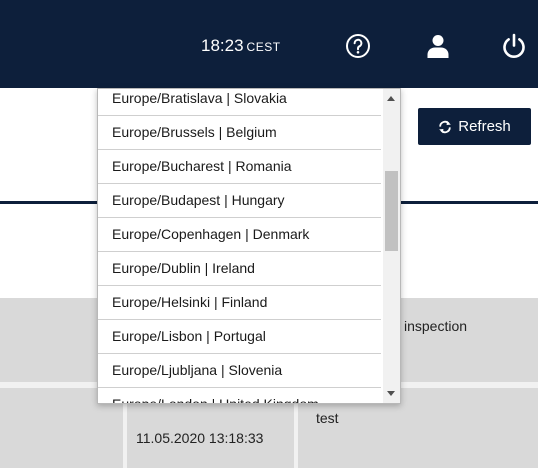  Describe the element at coordinates (239, 269) in the screenshot. I see `timezone-option: Europe/Dublin | Ireland` at that location.